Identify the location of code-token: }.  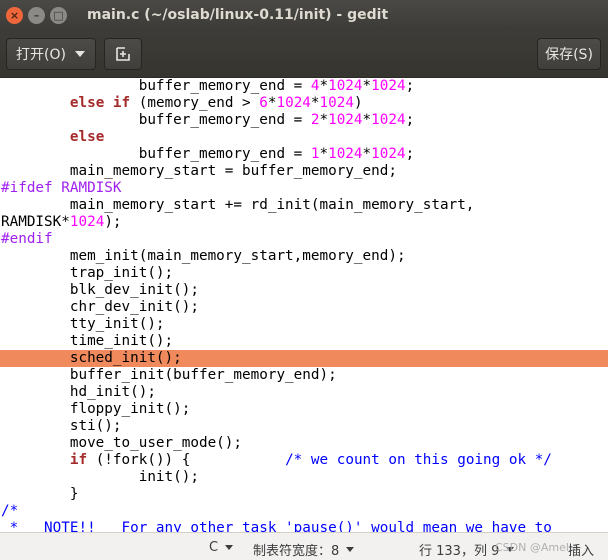
(40, 494).